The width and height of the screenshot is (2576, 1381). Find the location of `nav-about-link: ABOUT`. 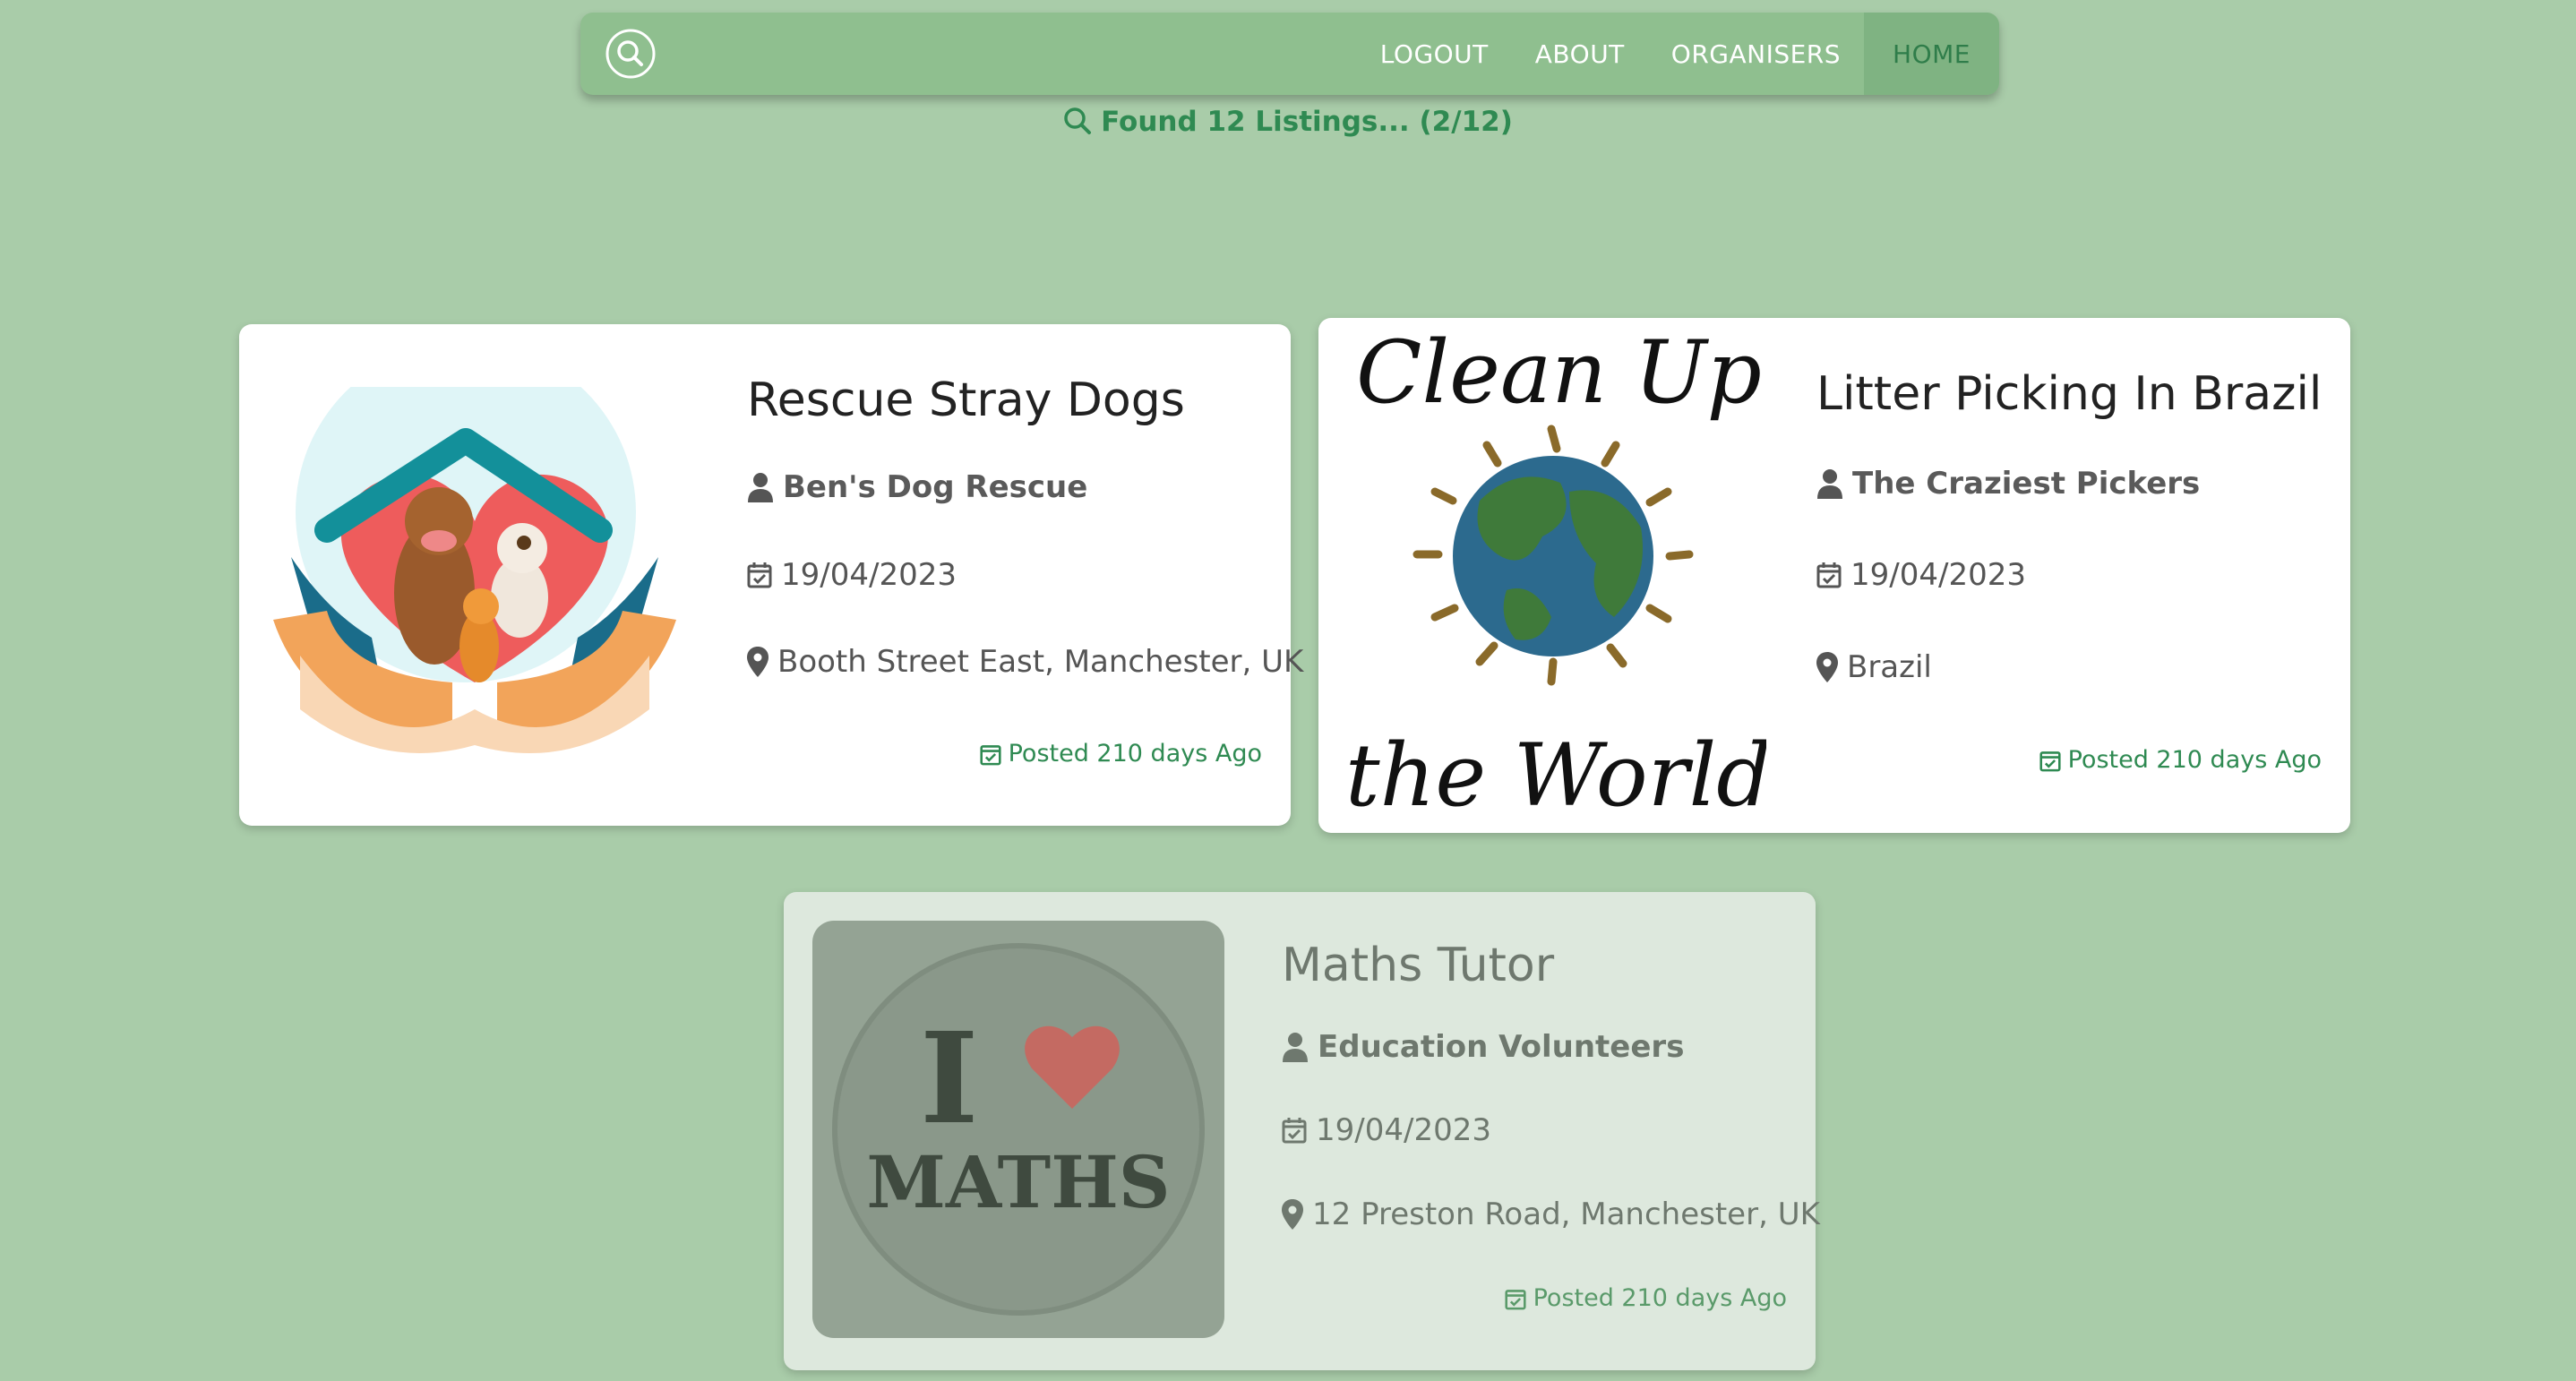

nav-about-link: ABOUT is located at coordinates (1580, 54).